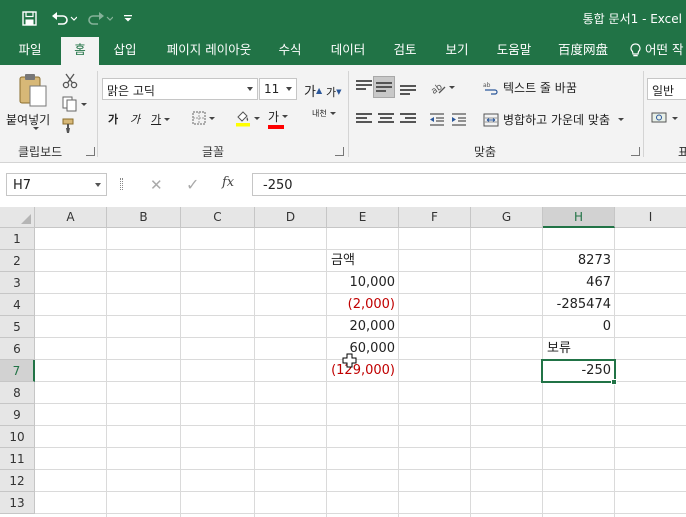 The width and height of the screenshot is (686, 517). What do you see at coordinates (17, 349) in the screenshot?
I see `row-header-6: 6` at bounding box center [17, 349].